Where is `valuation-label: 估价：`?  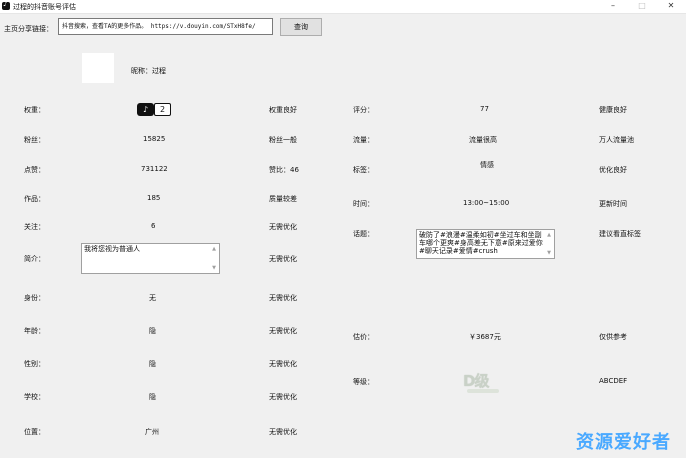
valuation-label: 估价： is located at coordinates (363, 337).